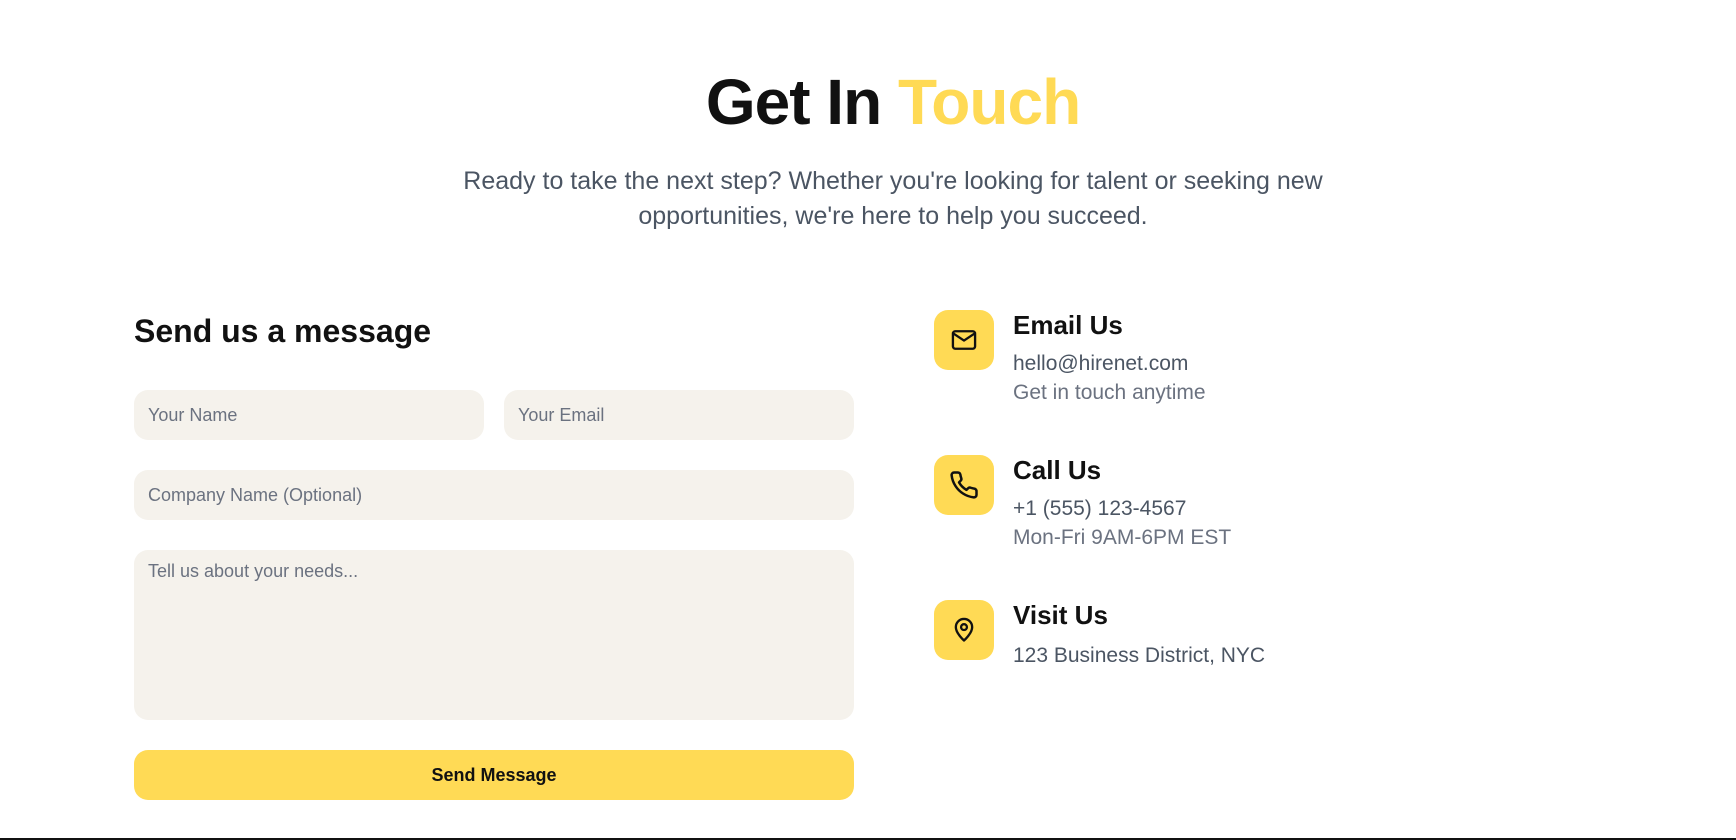  Describe the element at coordinates (1139, 655) in the screenshot. I see `office-address: 123 Business District, NYC` at that location.